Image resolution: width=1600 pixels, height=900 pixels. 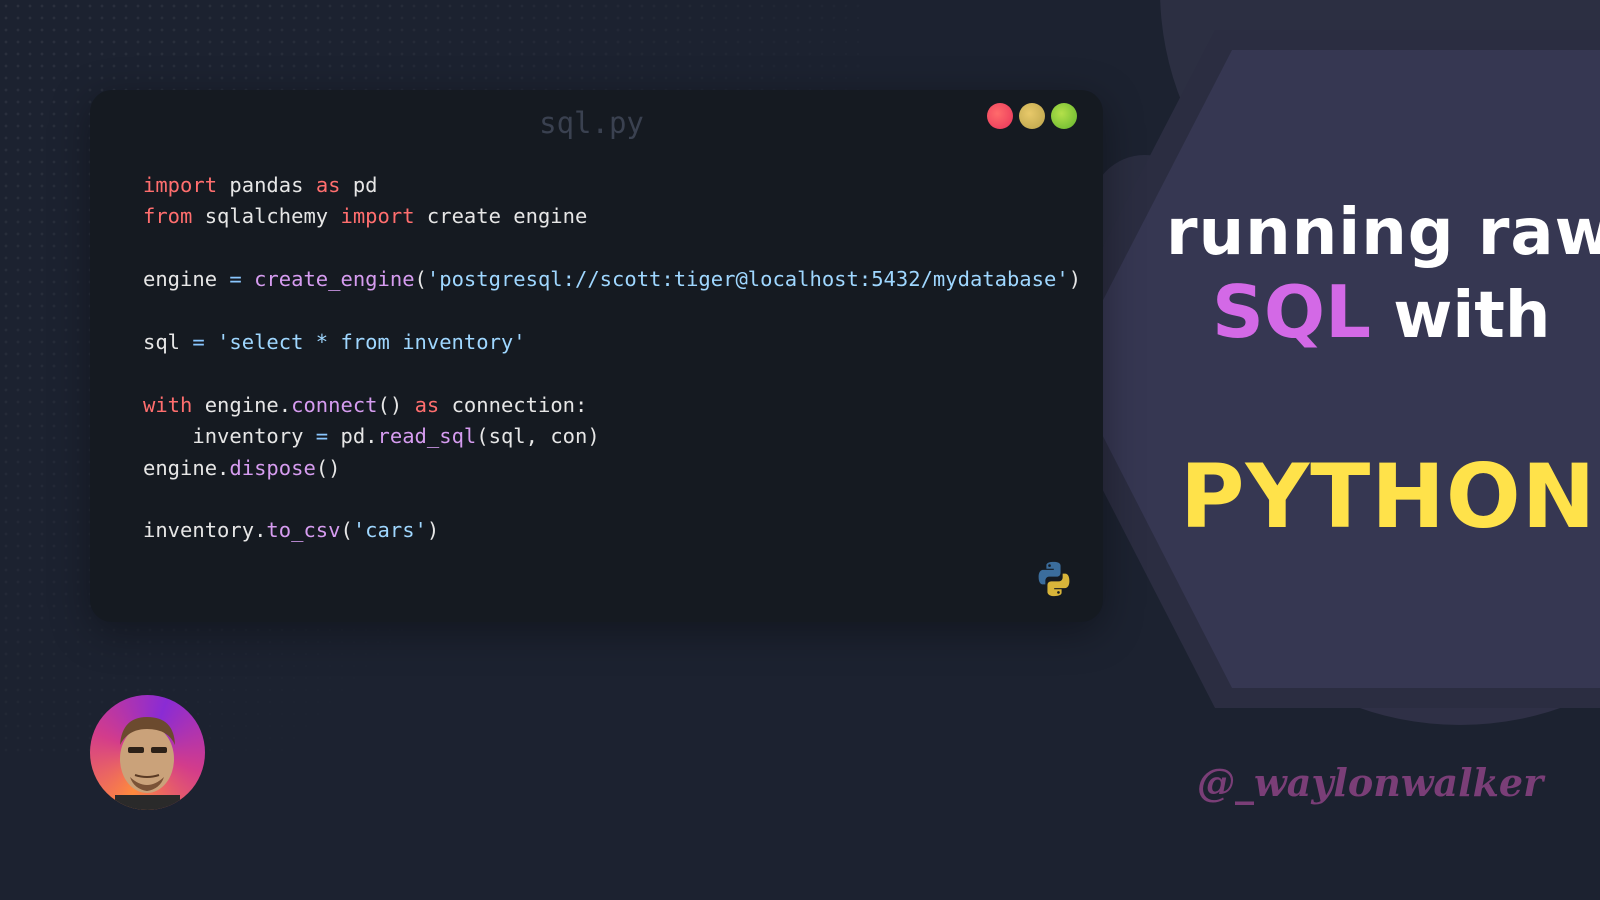 I want to click on code-token: dispose, so click(x=272, y=467).